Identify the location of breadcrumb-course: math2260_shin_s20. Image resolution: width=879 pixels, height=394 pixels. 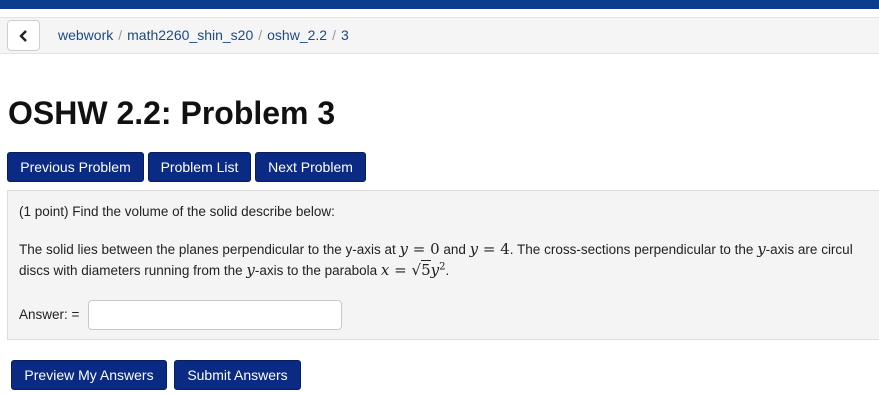
(190, 35).